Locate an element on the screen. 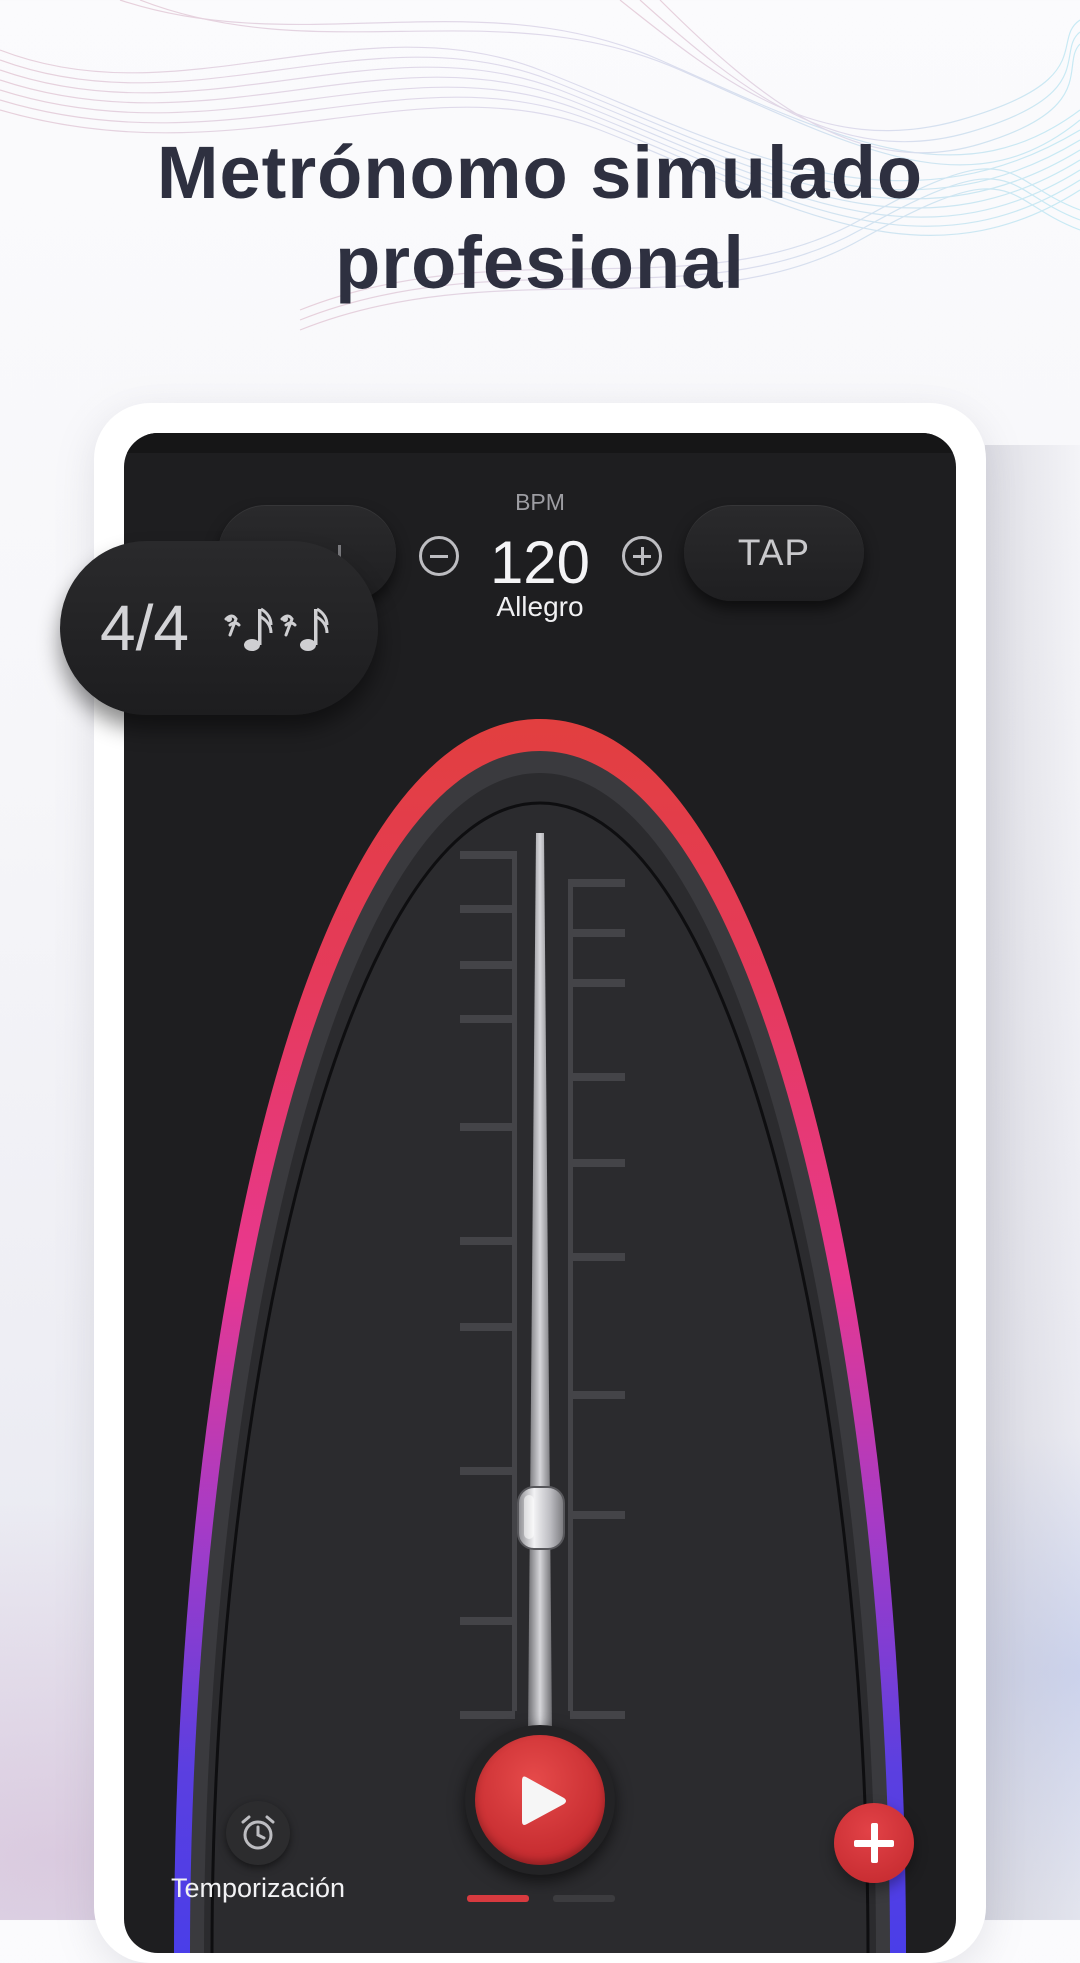 This screenshot has height=1963, width=1080. play-button is located at coordinates (540, 1800).